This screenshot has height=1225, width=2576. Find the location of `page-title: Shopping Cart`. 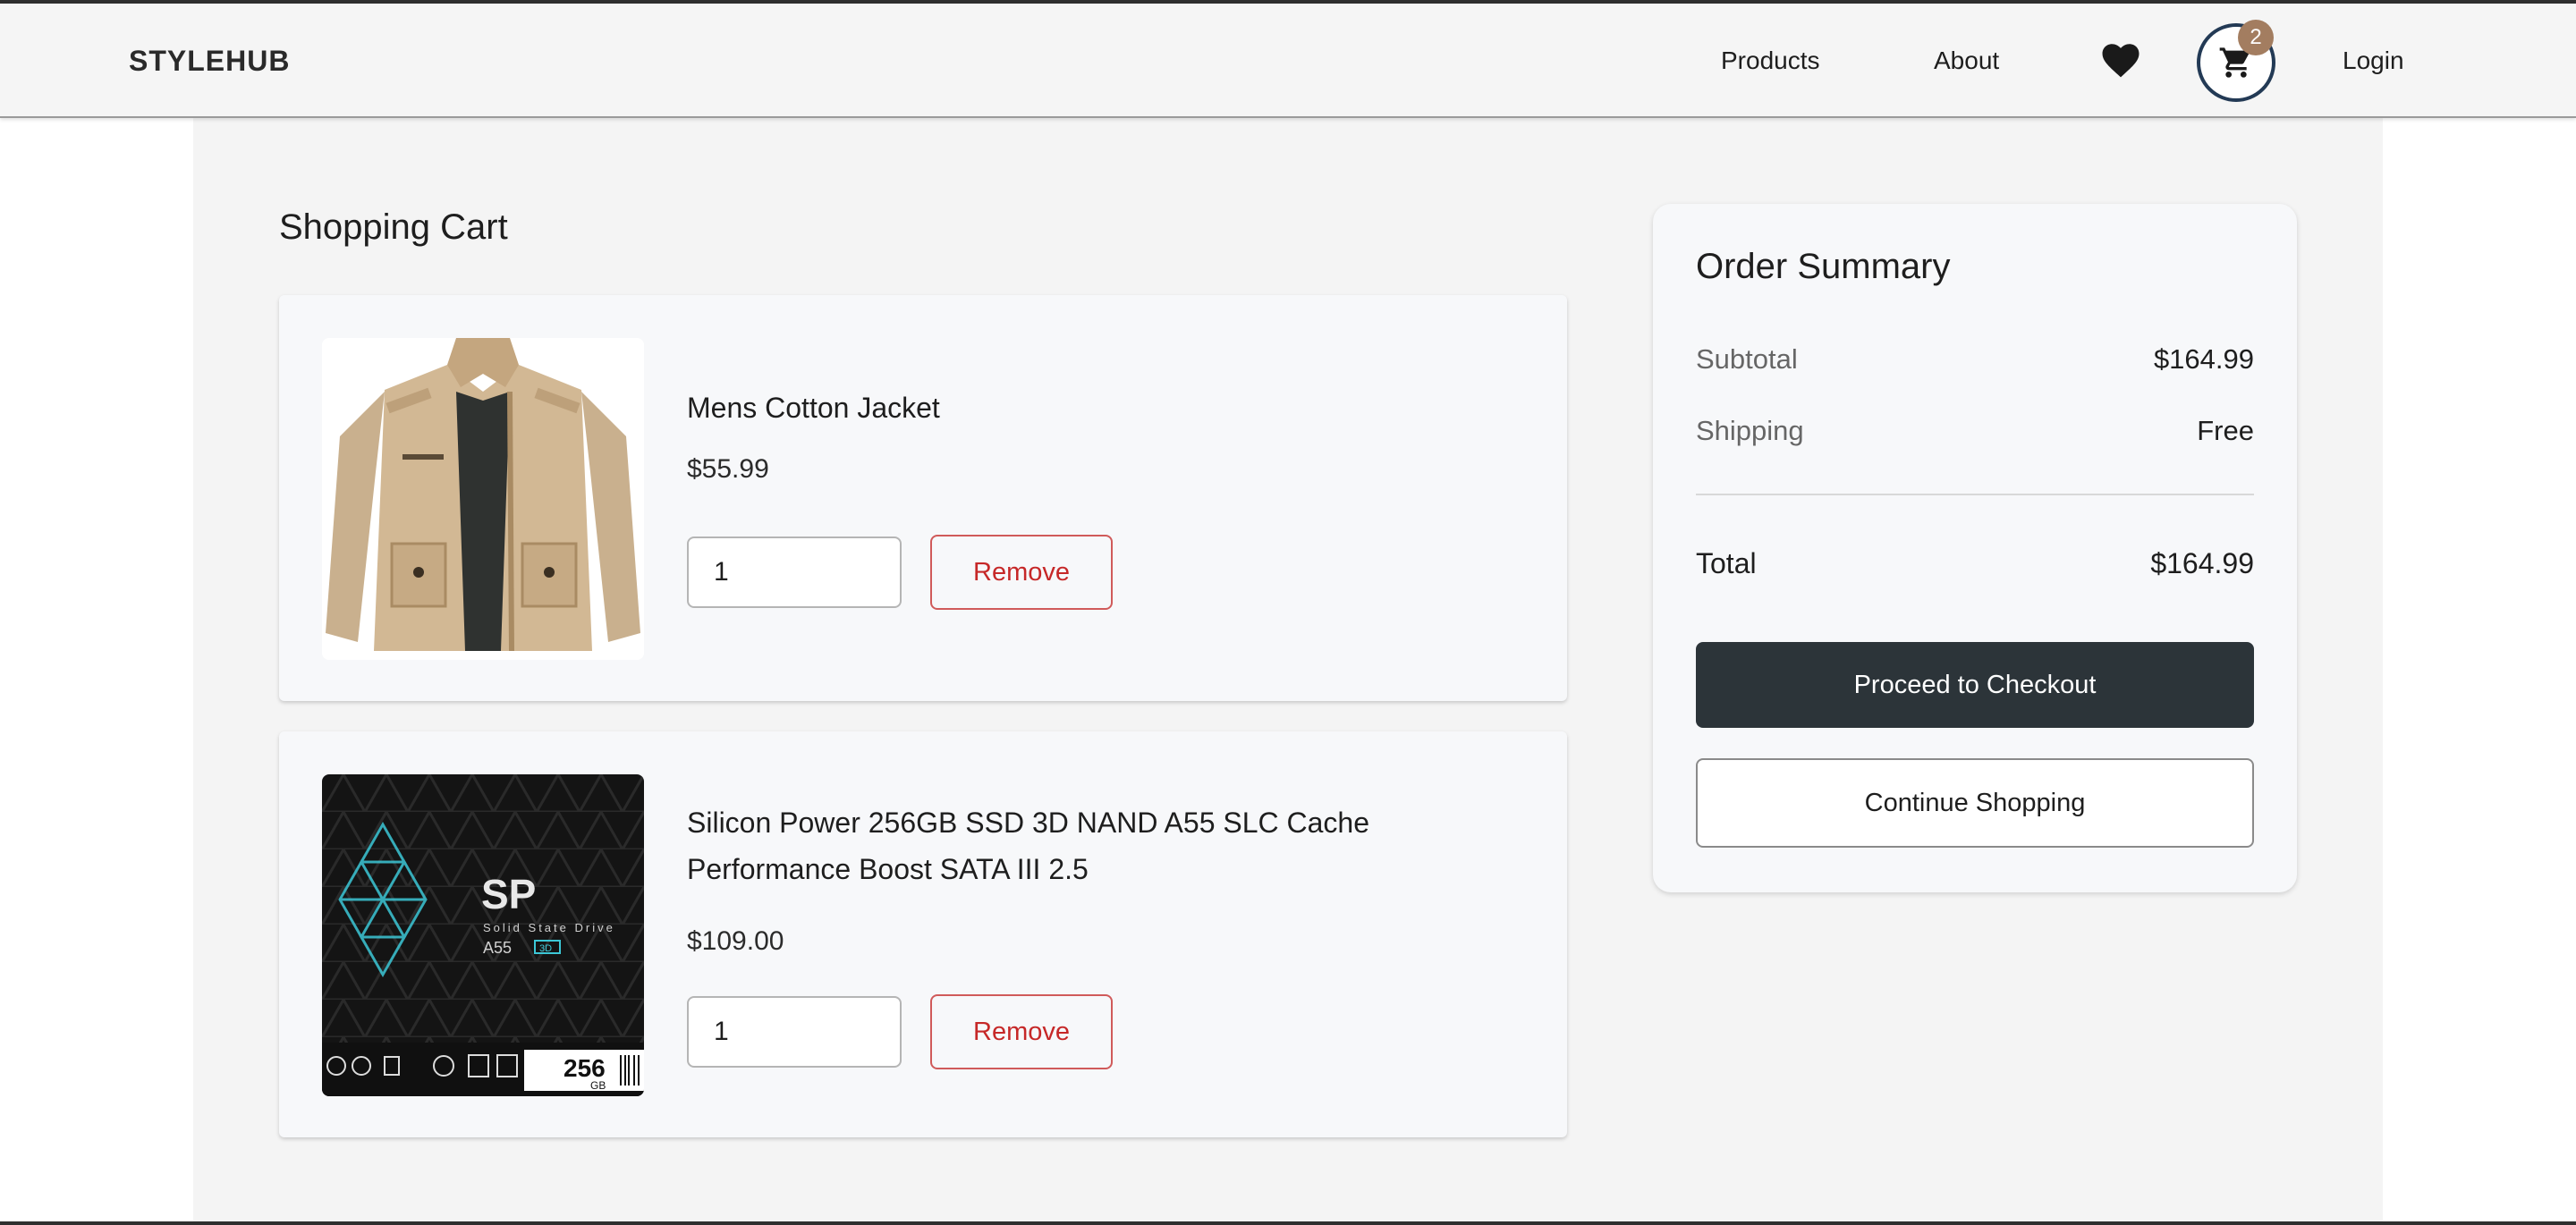

page-title: Shopping Cart is located at coordinates (393, 227).